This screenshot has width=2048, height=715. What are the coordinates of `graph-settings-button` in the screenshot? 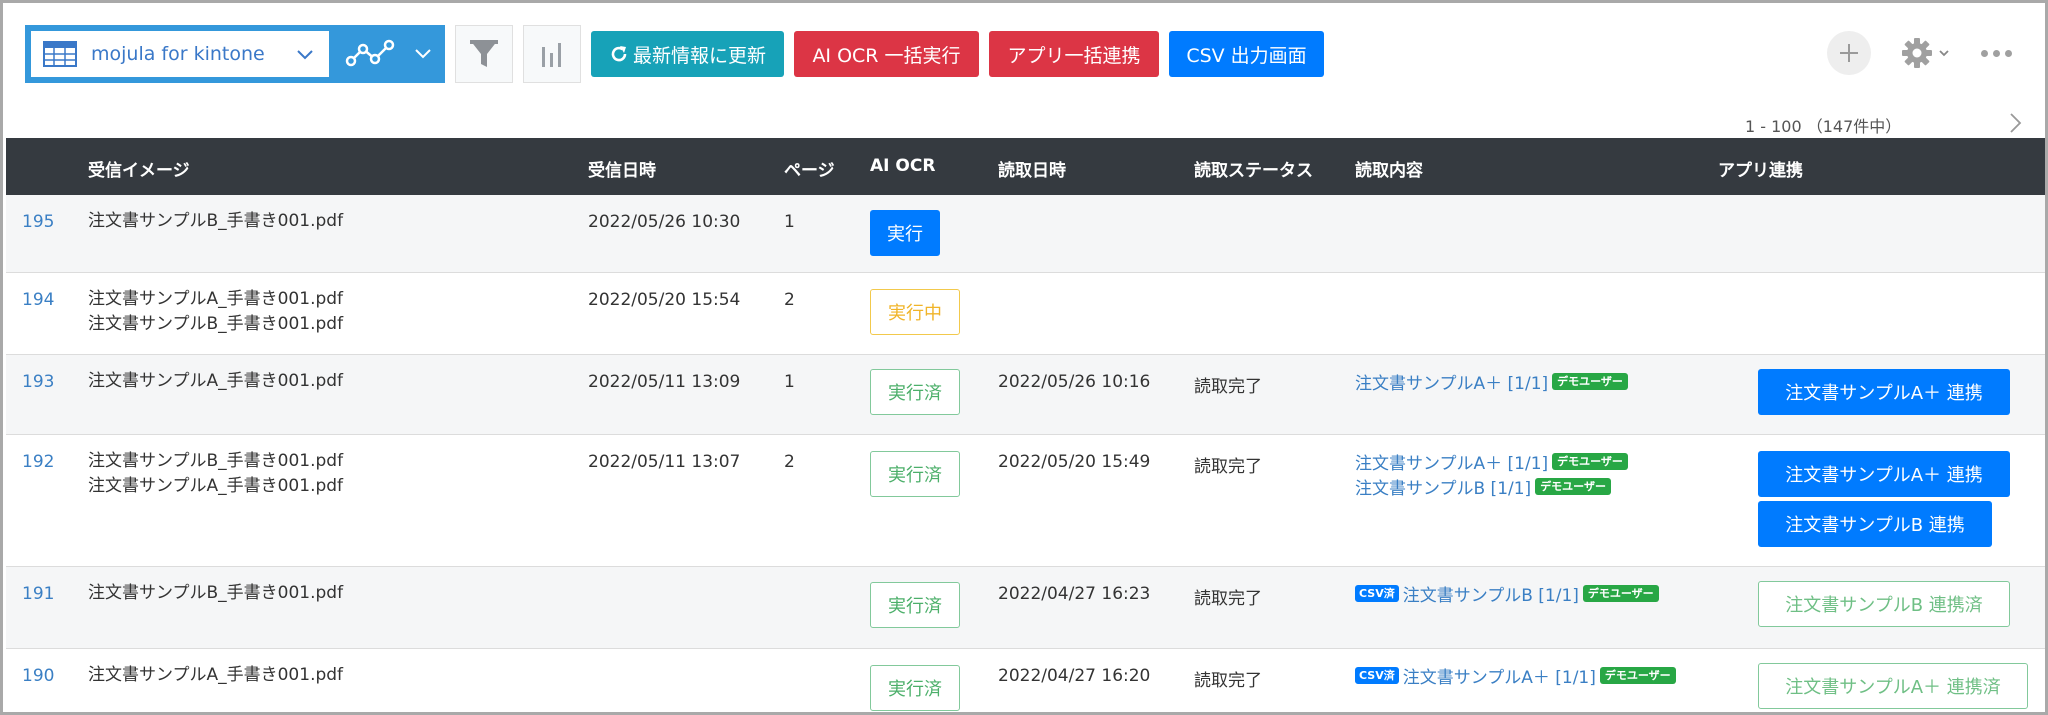 It's located at (552, 54).